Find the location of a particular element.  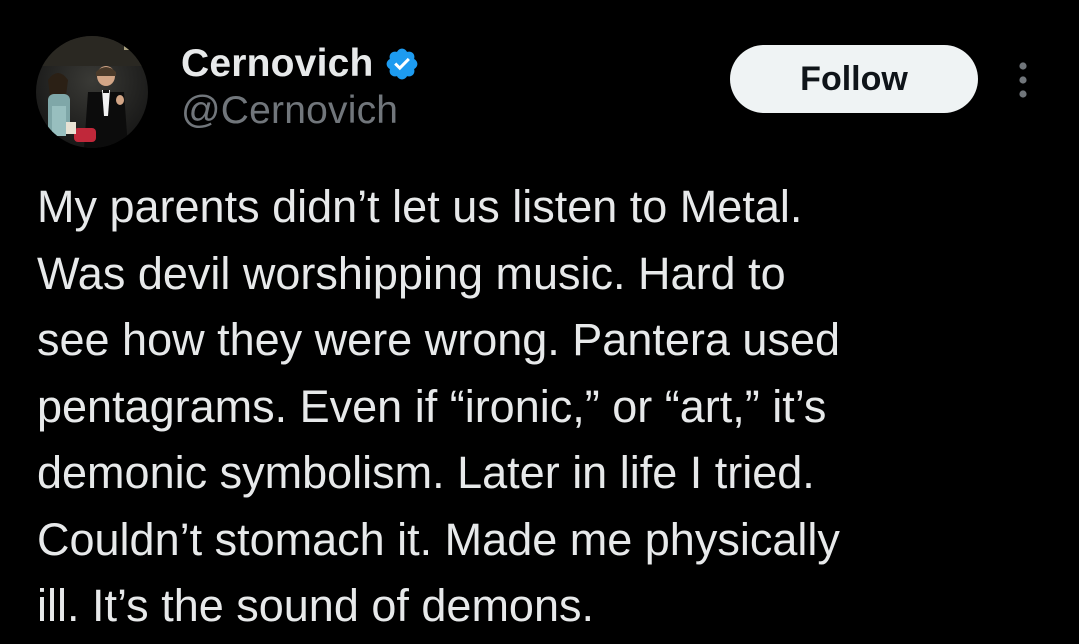

tweet-text-line: ill. It’s the sound of demons. is located at coordinates (315, 605).